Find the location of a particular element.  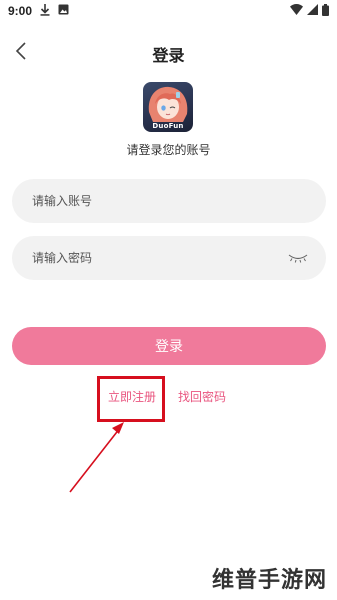

register-link: 立即注册 is located at coordinates (132, 396).